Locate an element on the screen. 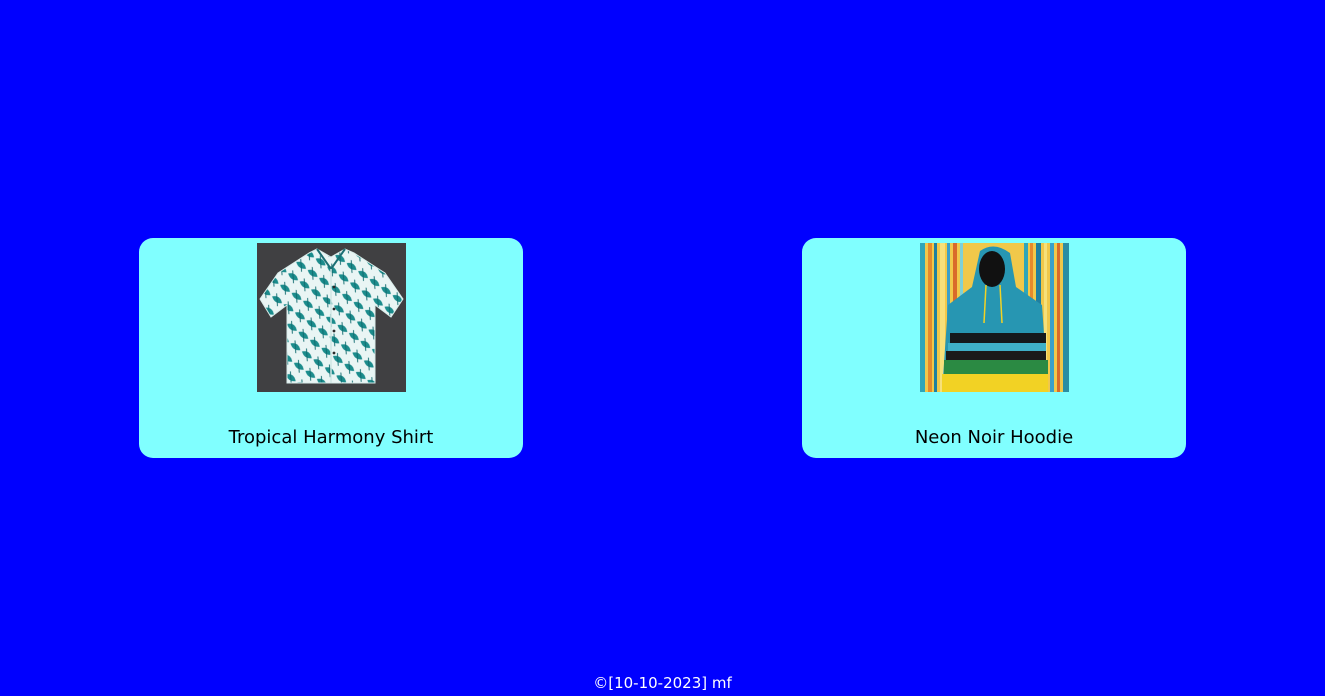 This screenshot has height=696, width=1325. product-name: Tropical Harmony Shirt is located at coordinates (331, 438).